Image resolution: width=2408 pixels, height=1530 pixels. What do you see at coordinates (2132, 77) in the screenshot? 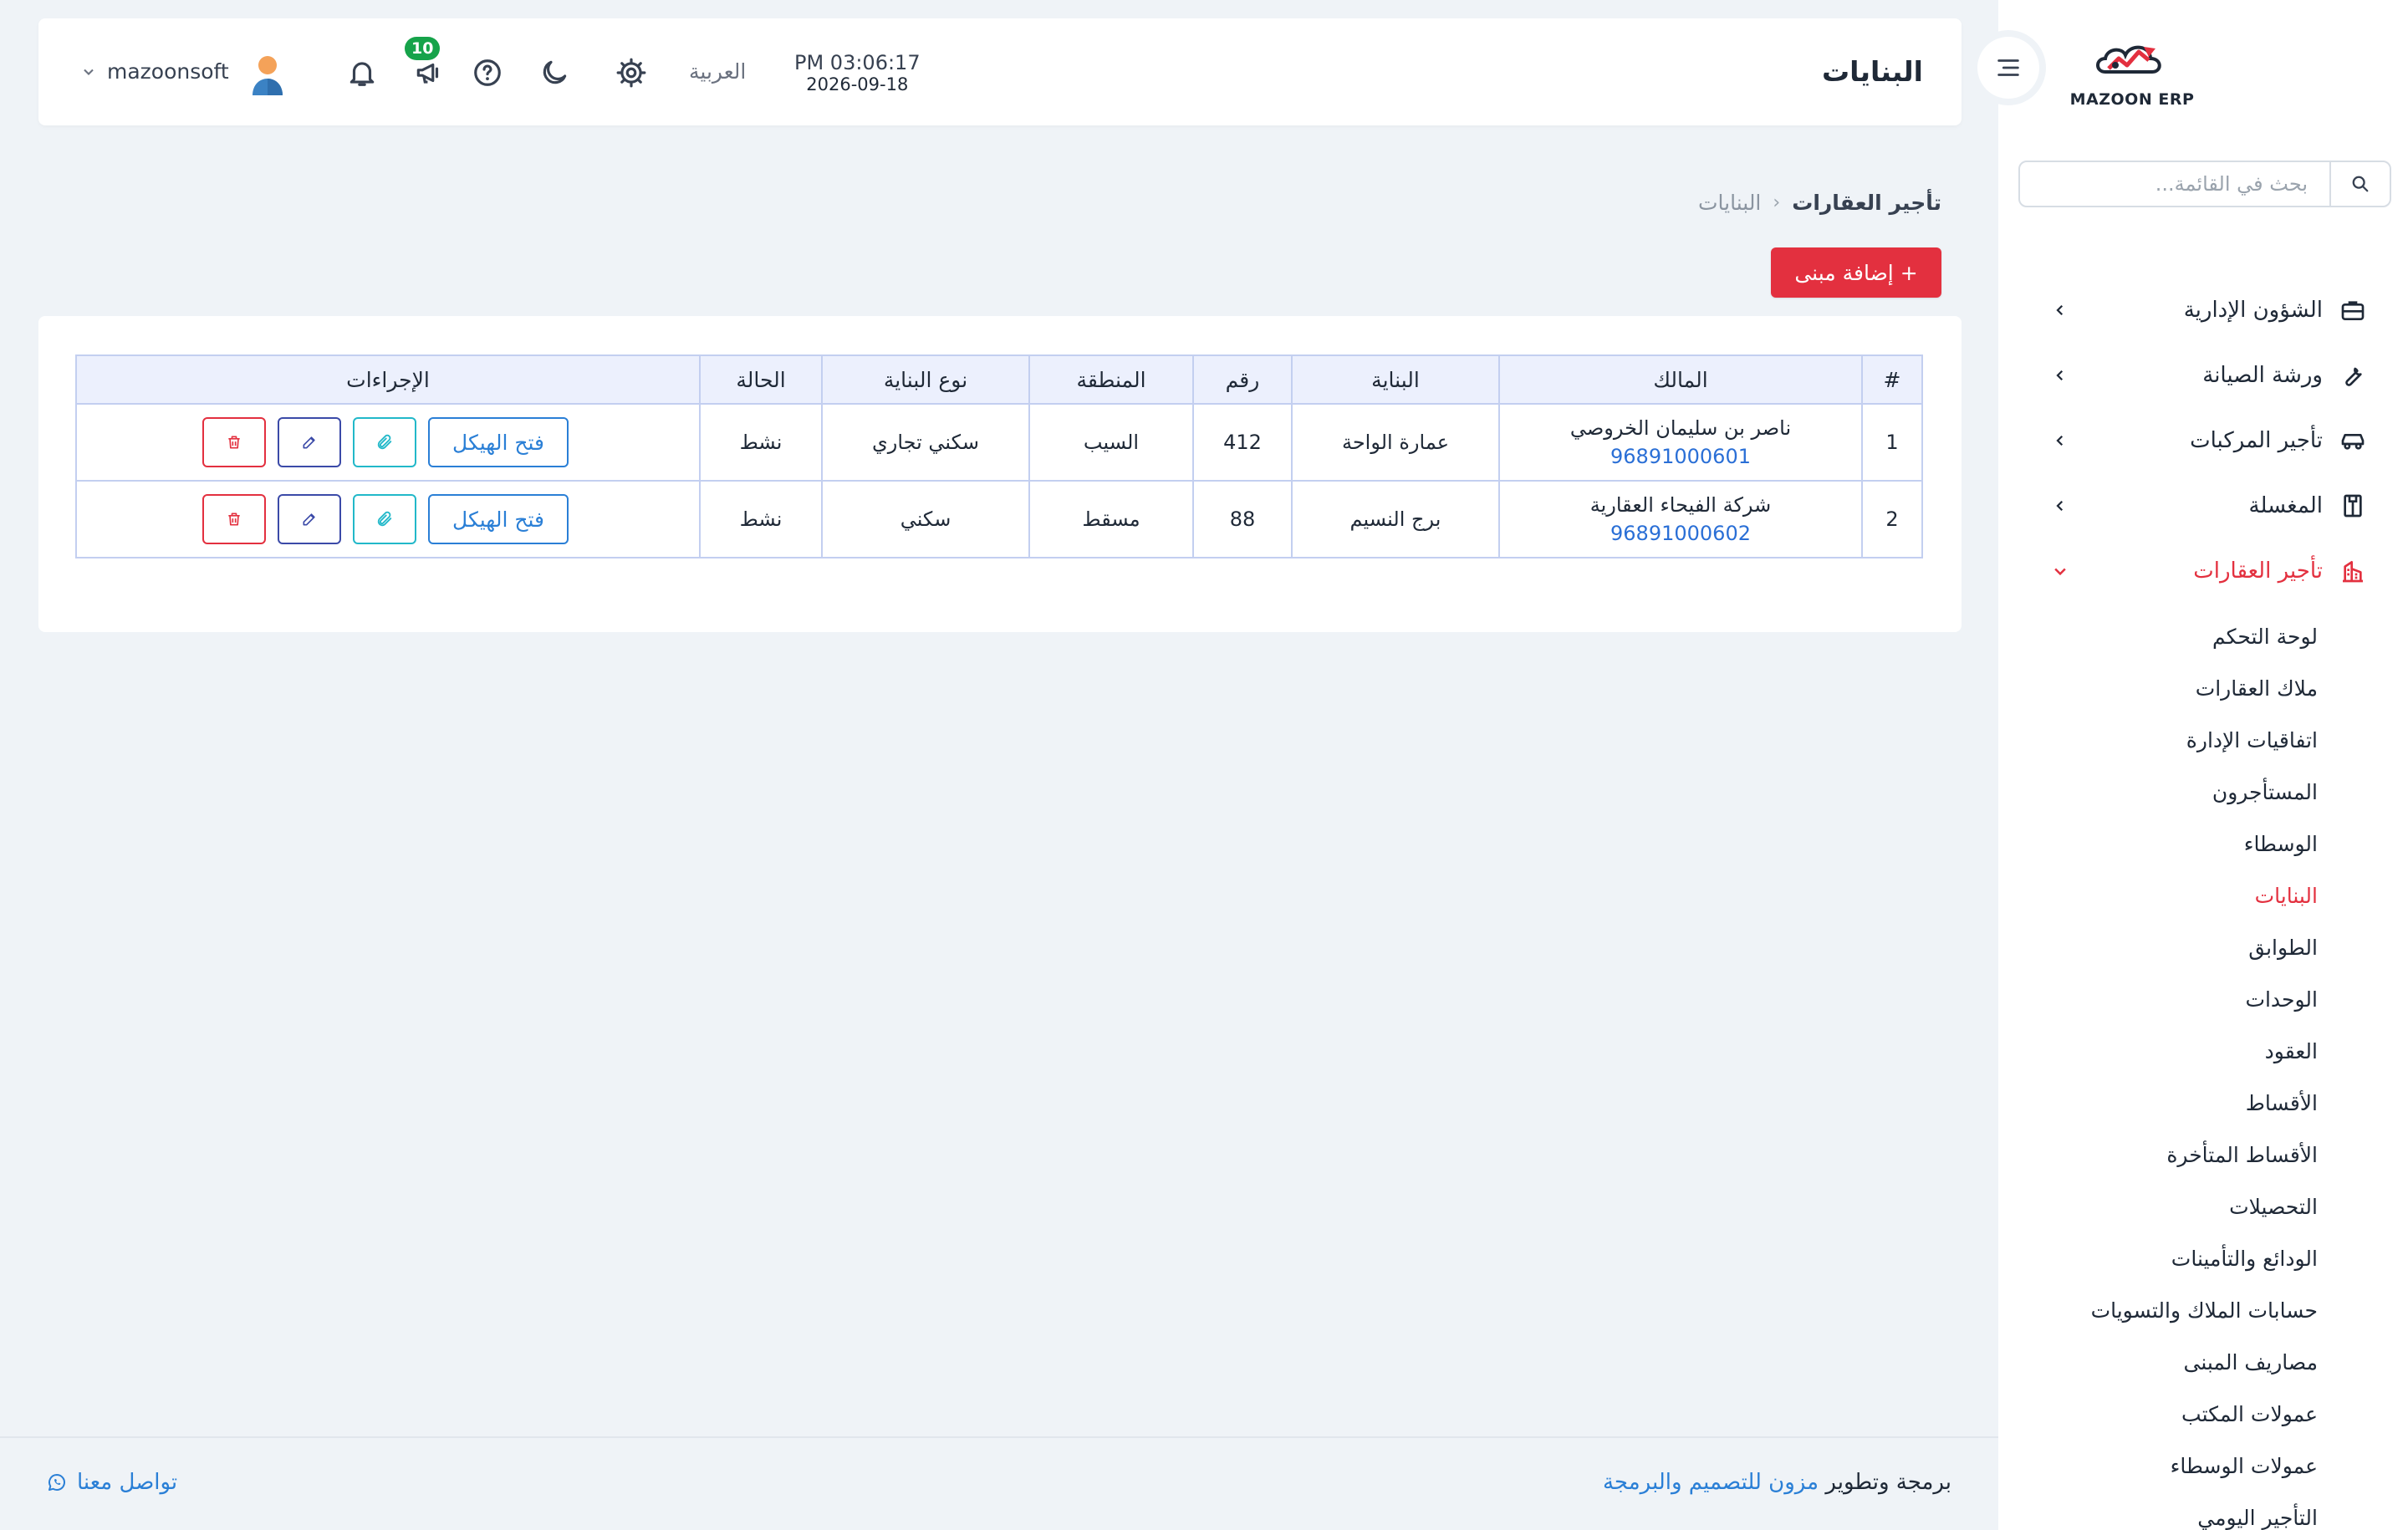
I see `app-logo: MAZOON ERP` at bounding box center [2132, 77].